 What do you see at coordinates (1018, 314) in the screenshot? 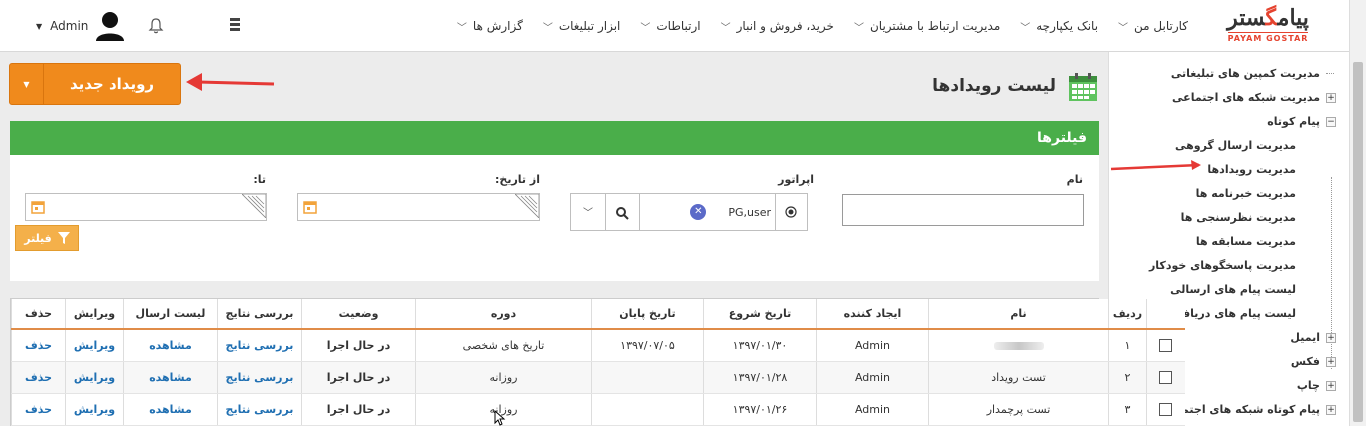
I see `column-header: نام` at bounding box center [1018, 314].